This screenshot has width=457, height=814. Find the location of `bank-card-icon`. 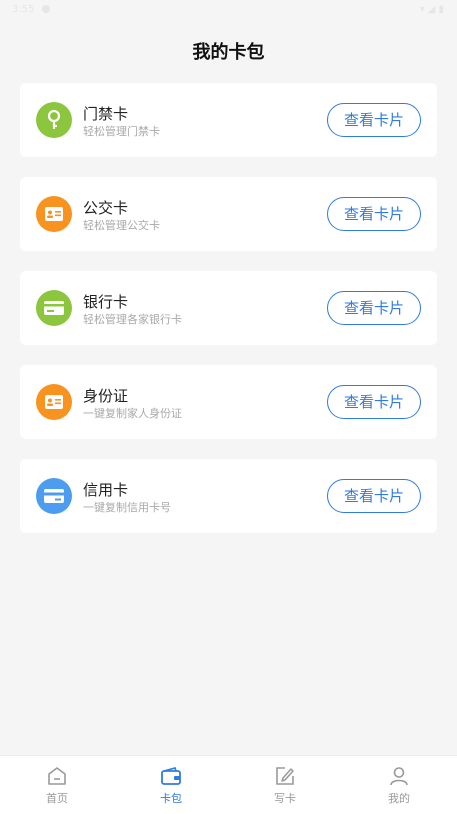

bank-card-icon is located at coordinates (54, 308).